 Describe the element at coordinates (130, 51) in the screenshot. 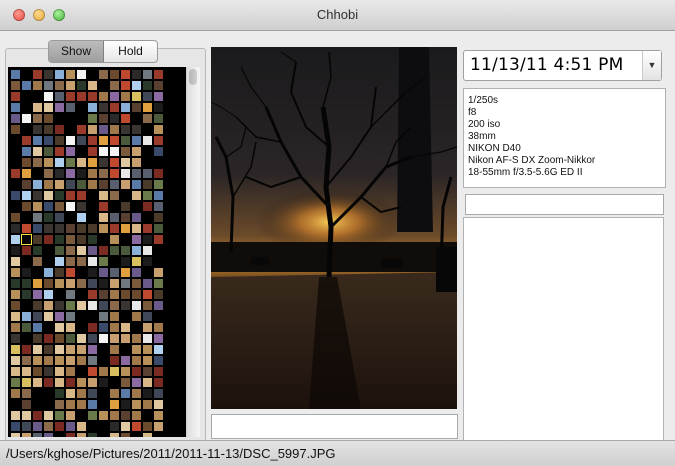

I see `hold-button: Hold` at that location.